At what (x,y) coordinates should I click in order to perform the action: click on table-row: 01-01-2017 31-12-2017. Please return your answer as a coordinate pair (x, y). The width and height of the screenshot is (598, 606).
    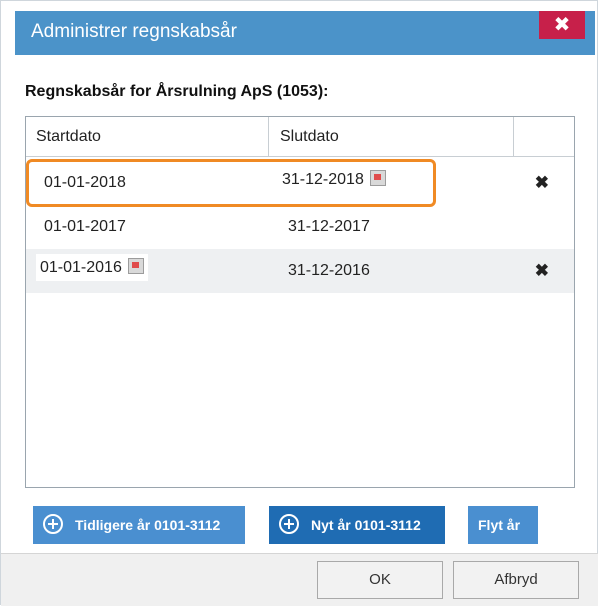
    Looking at the image, I should click on (300, 227).